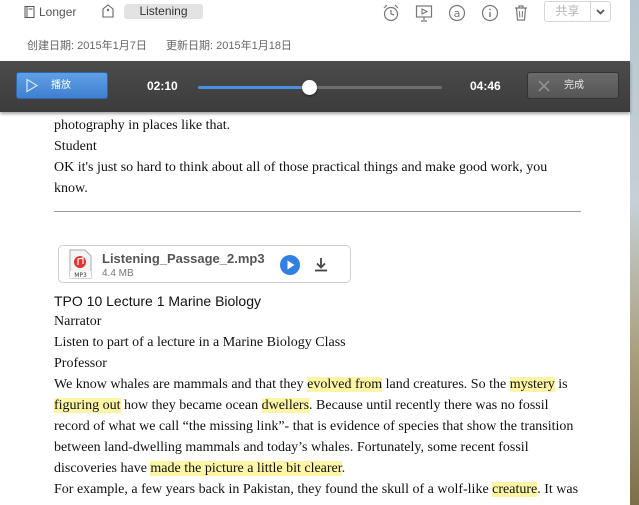 This screenshot has height=505, width=639. I want to click on done-button: 完成, so click(573, 85).